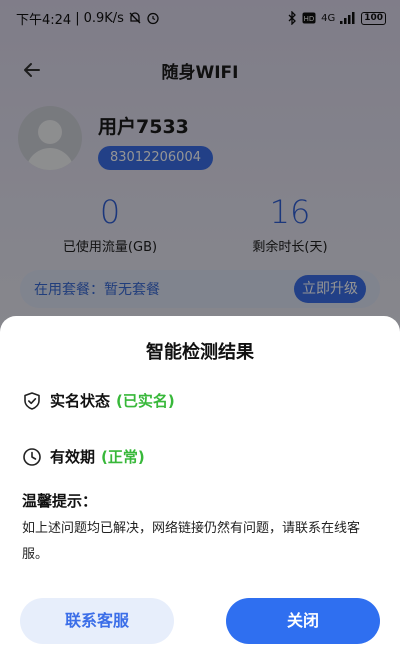 The image size is (400, 666). I want to click on realname-status: (已实名), so click(145, 401).